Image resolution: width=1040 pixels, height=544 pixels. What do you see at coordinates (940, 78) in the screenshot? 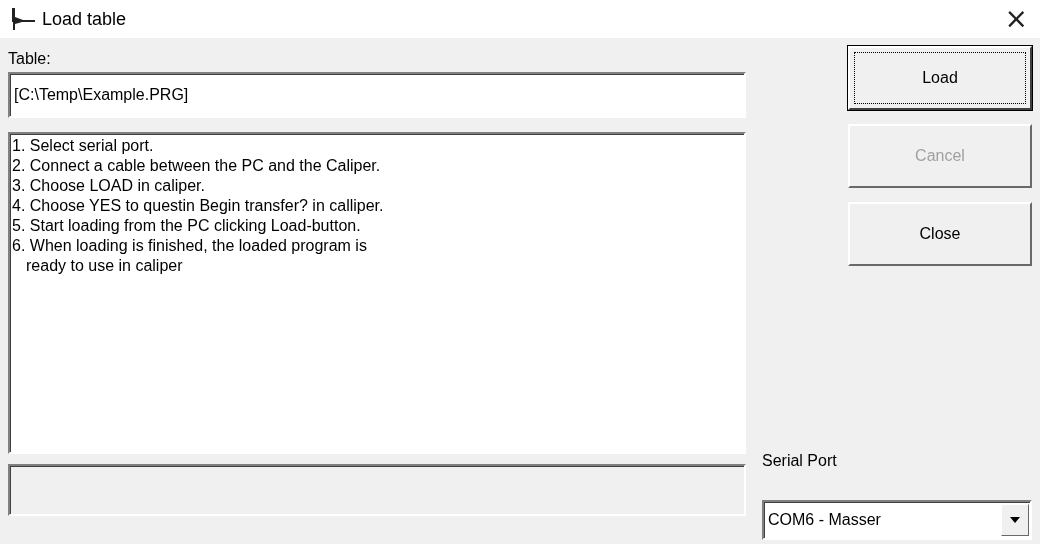
I see `load-button: Load` at bounding box center [940, 78].